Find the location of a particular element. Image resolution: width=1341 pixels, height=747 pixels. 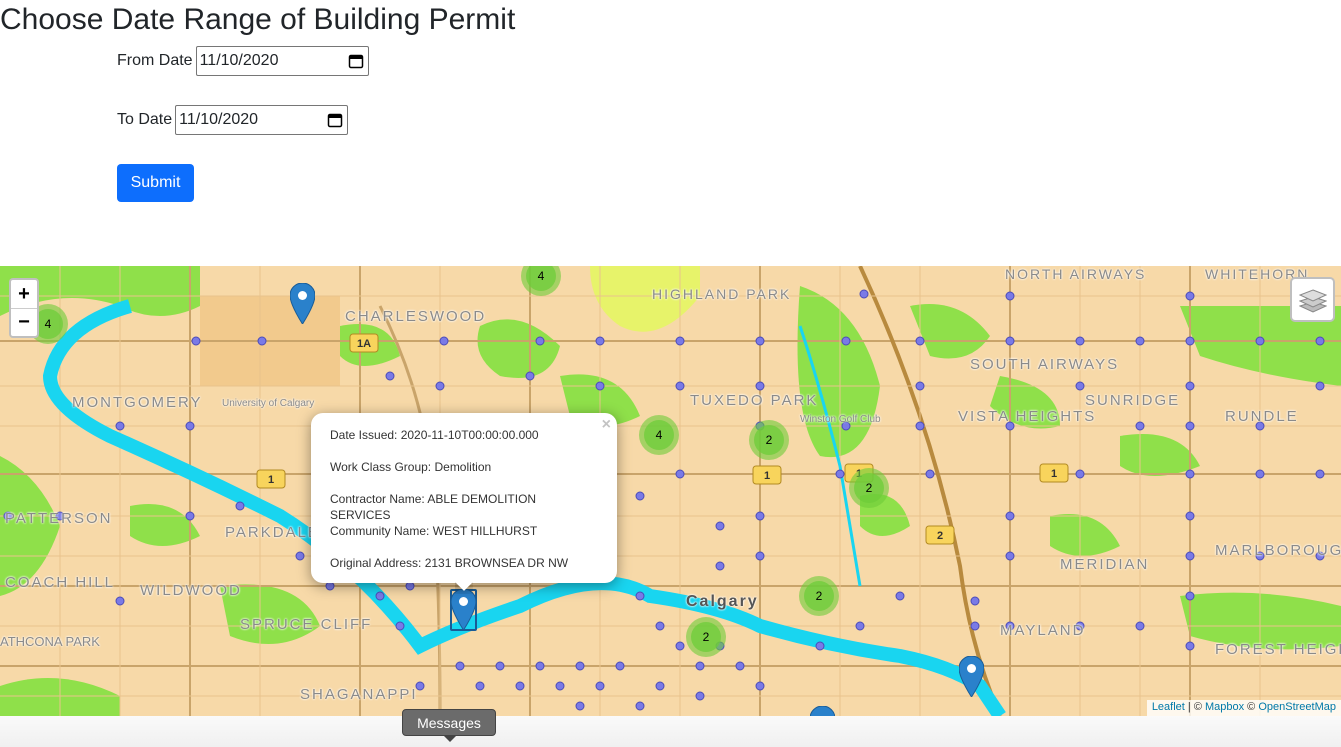

layers-icon is located at coordinates (1312, 300).